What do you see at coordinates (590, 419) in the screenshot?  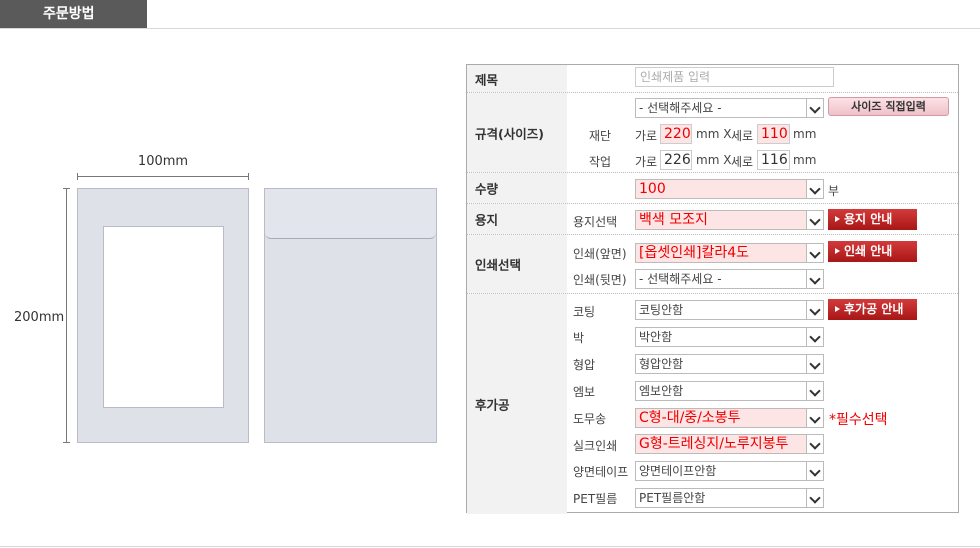 I see `post-item-label: 도무송` at bounding box center [590, 419].